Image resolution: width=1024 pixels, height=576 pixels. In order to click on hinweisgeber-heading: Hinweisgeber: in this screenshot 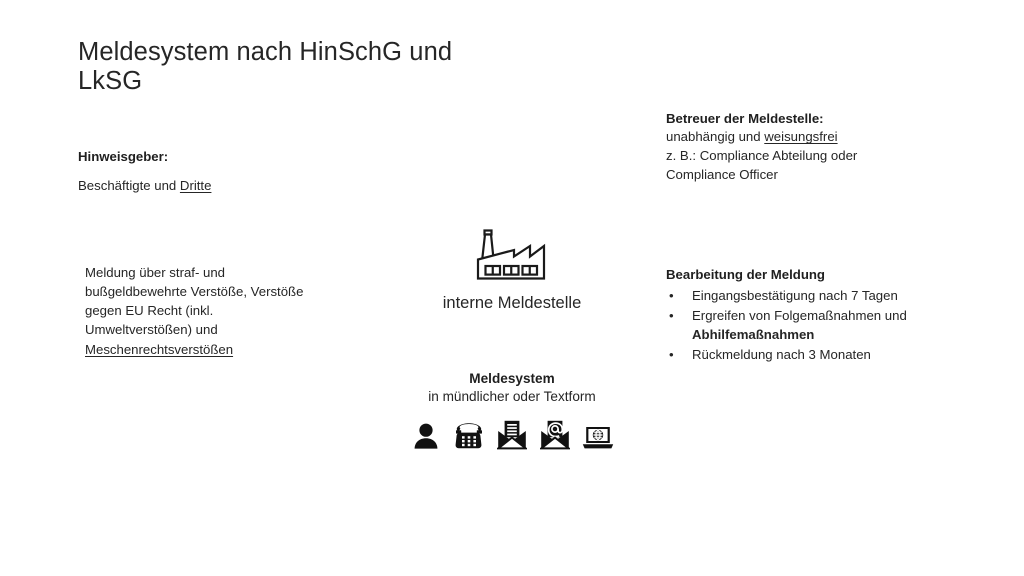, I will do `click(123, 156)`.